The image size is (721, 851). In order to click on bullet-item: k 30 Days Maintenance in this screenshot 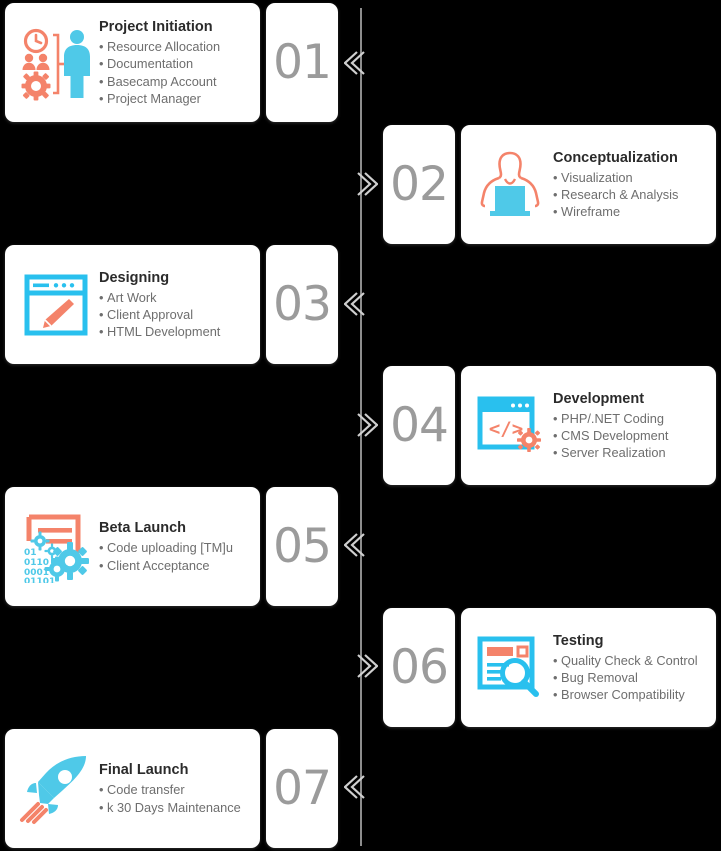, I will do `click(176, 807)`.